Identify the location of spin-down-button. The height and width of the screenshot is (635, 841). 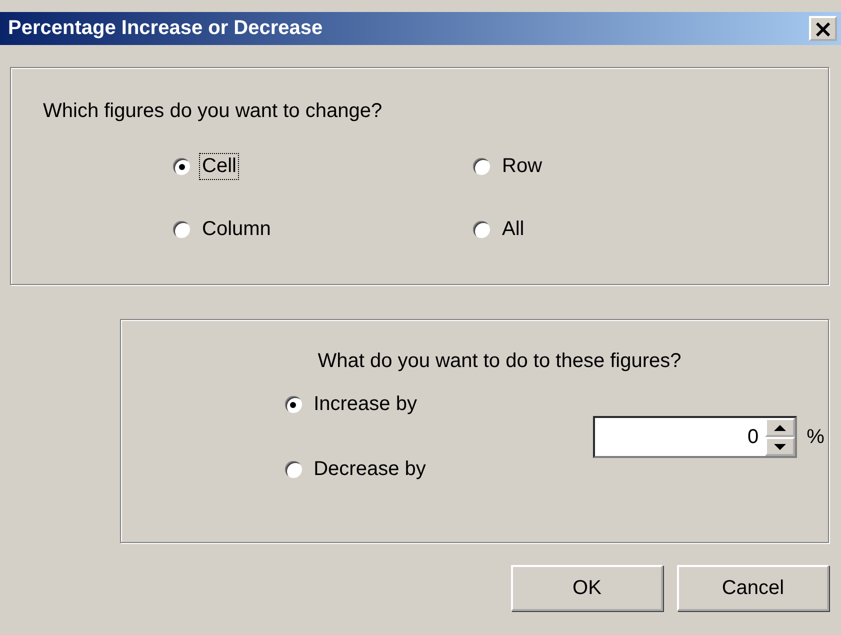
(779, 446).